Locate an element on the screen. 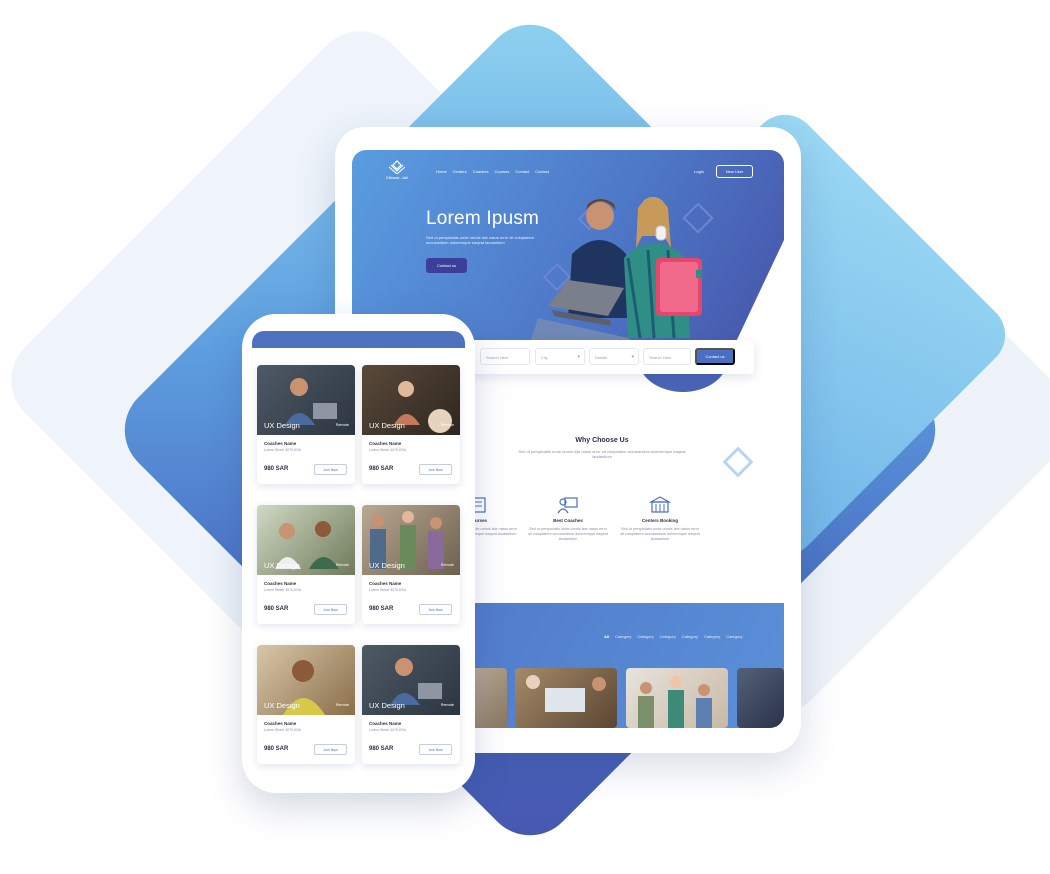 This screenshot has width=1050, height=874. meeting-photo is located at coordinates (566, 693).